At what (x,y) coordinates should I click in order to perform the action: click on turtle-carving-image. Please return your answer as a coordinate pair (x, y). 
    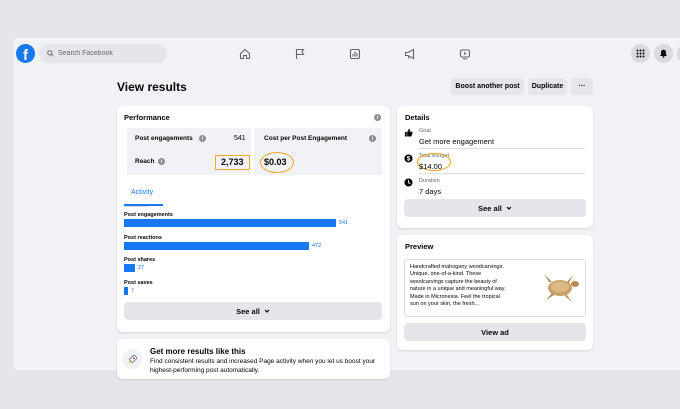
    Looking at the image, I should click on (561, 288).